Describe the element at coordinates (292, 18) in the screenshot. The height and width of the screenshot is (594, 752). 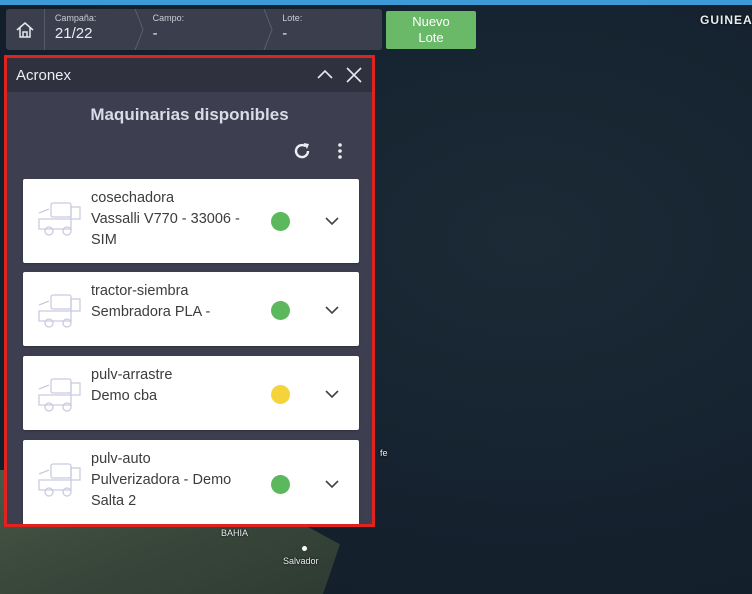
I see `crumb-lot-label: Lote:` at that location.